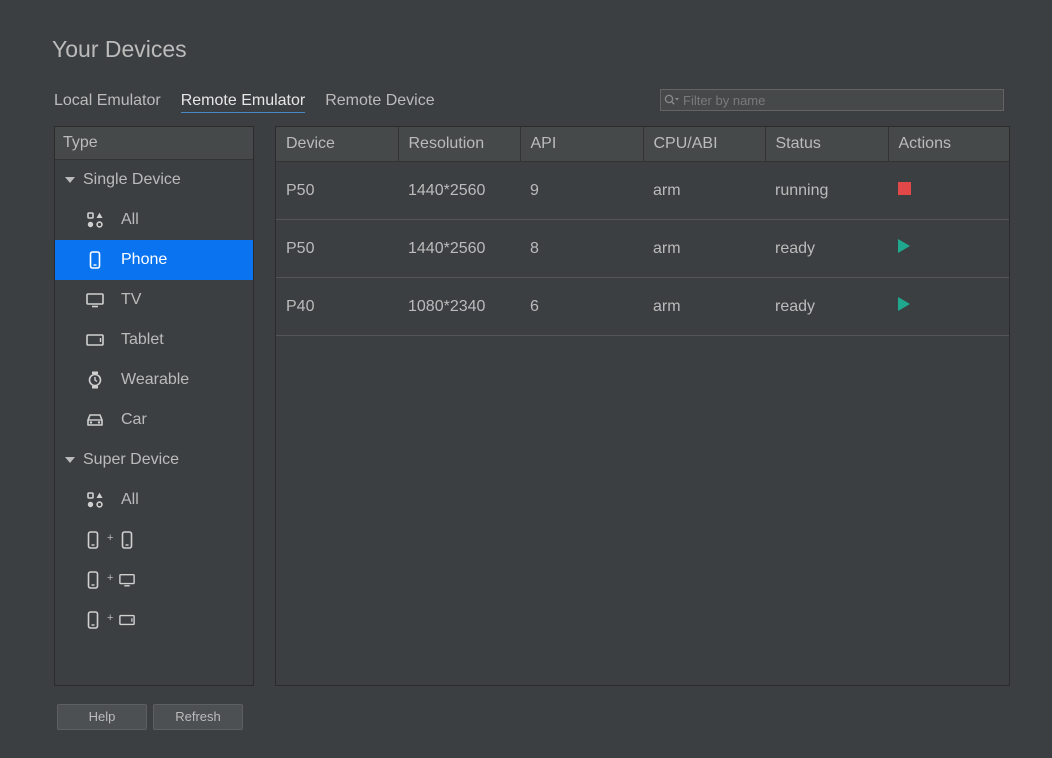  Describe the element at coordinates (154, 220) in the screenshot. I see `type-item-all: All` at that location.